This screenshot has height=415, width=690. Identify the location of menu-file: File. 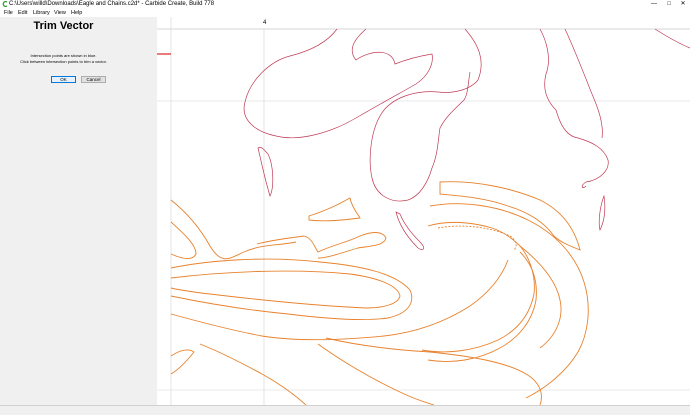
(8, 13).